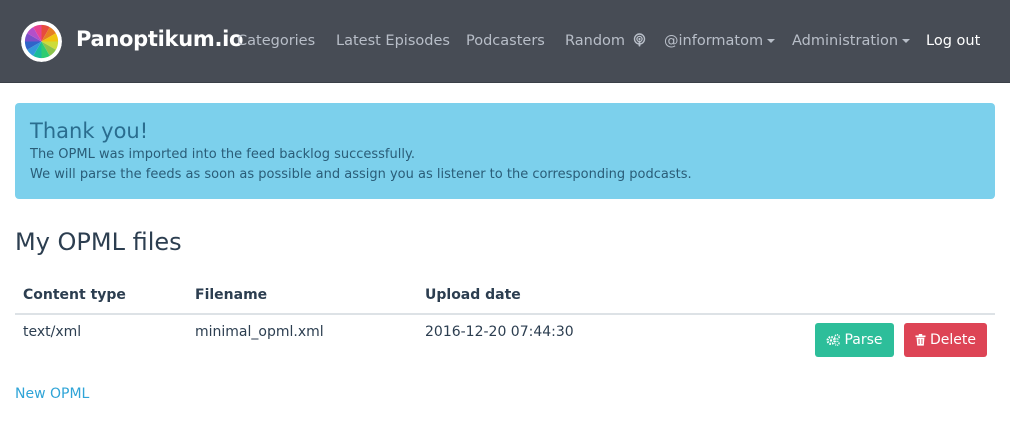  I want to click on nav-user-dropdown: @informatom, so click(720, 41).